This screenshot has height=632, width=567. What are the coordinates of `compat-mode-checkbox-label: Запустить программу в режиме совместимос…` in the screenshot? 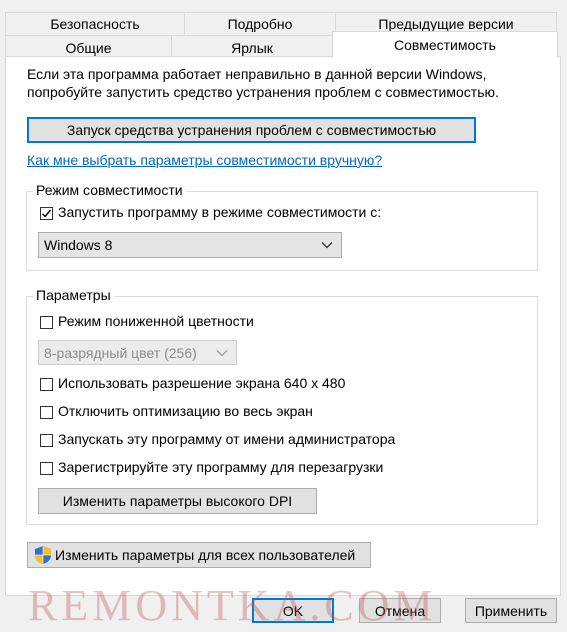 It's located at (220, 212).